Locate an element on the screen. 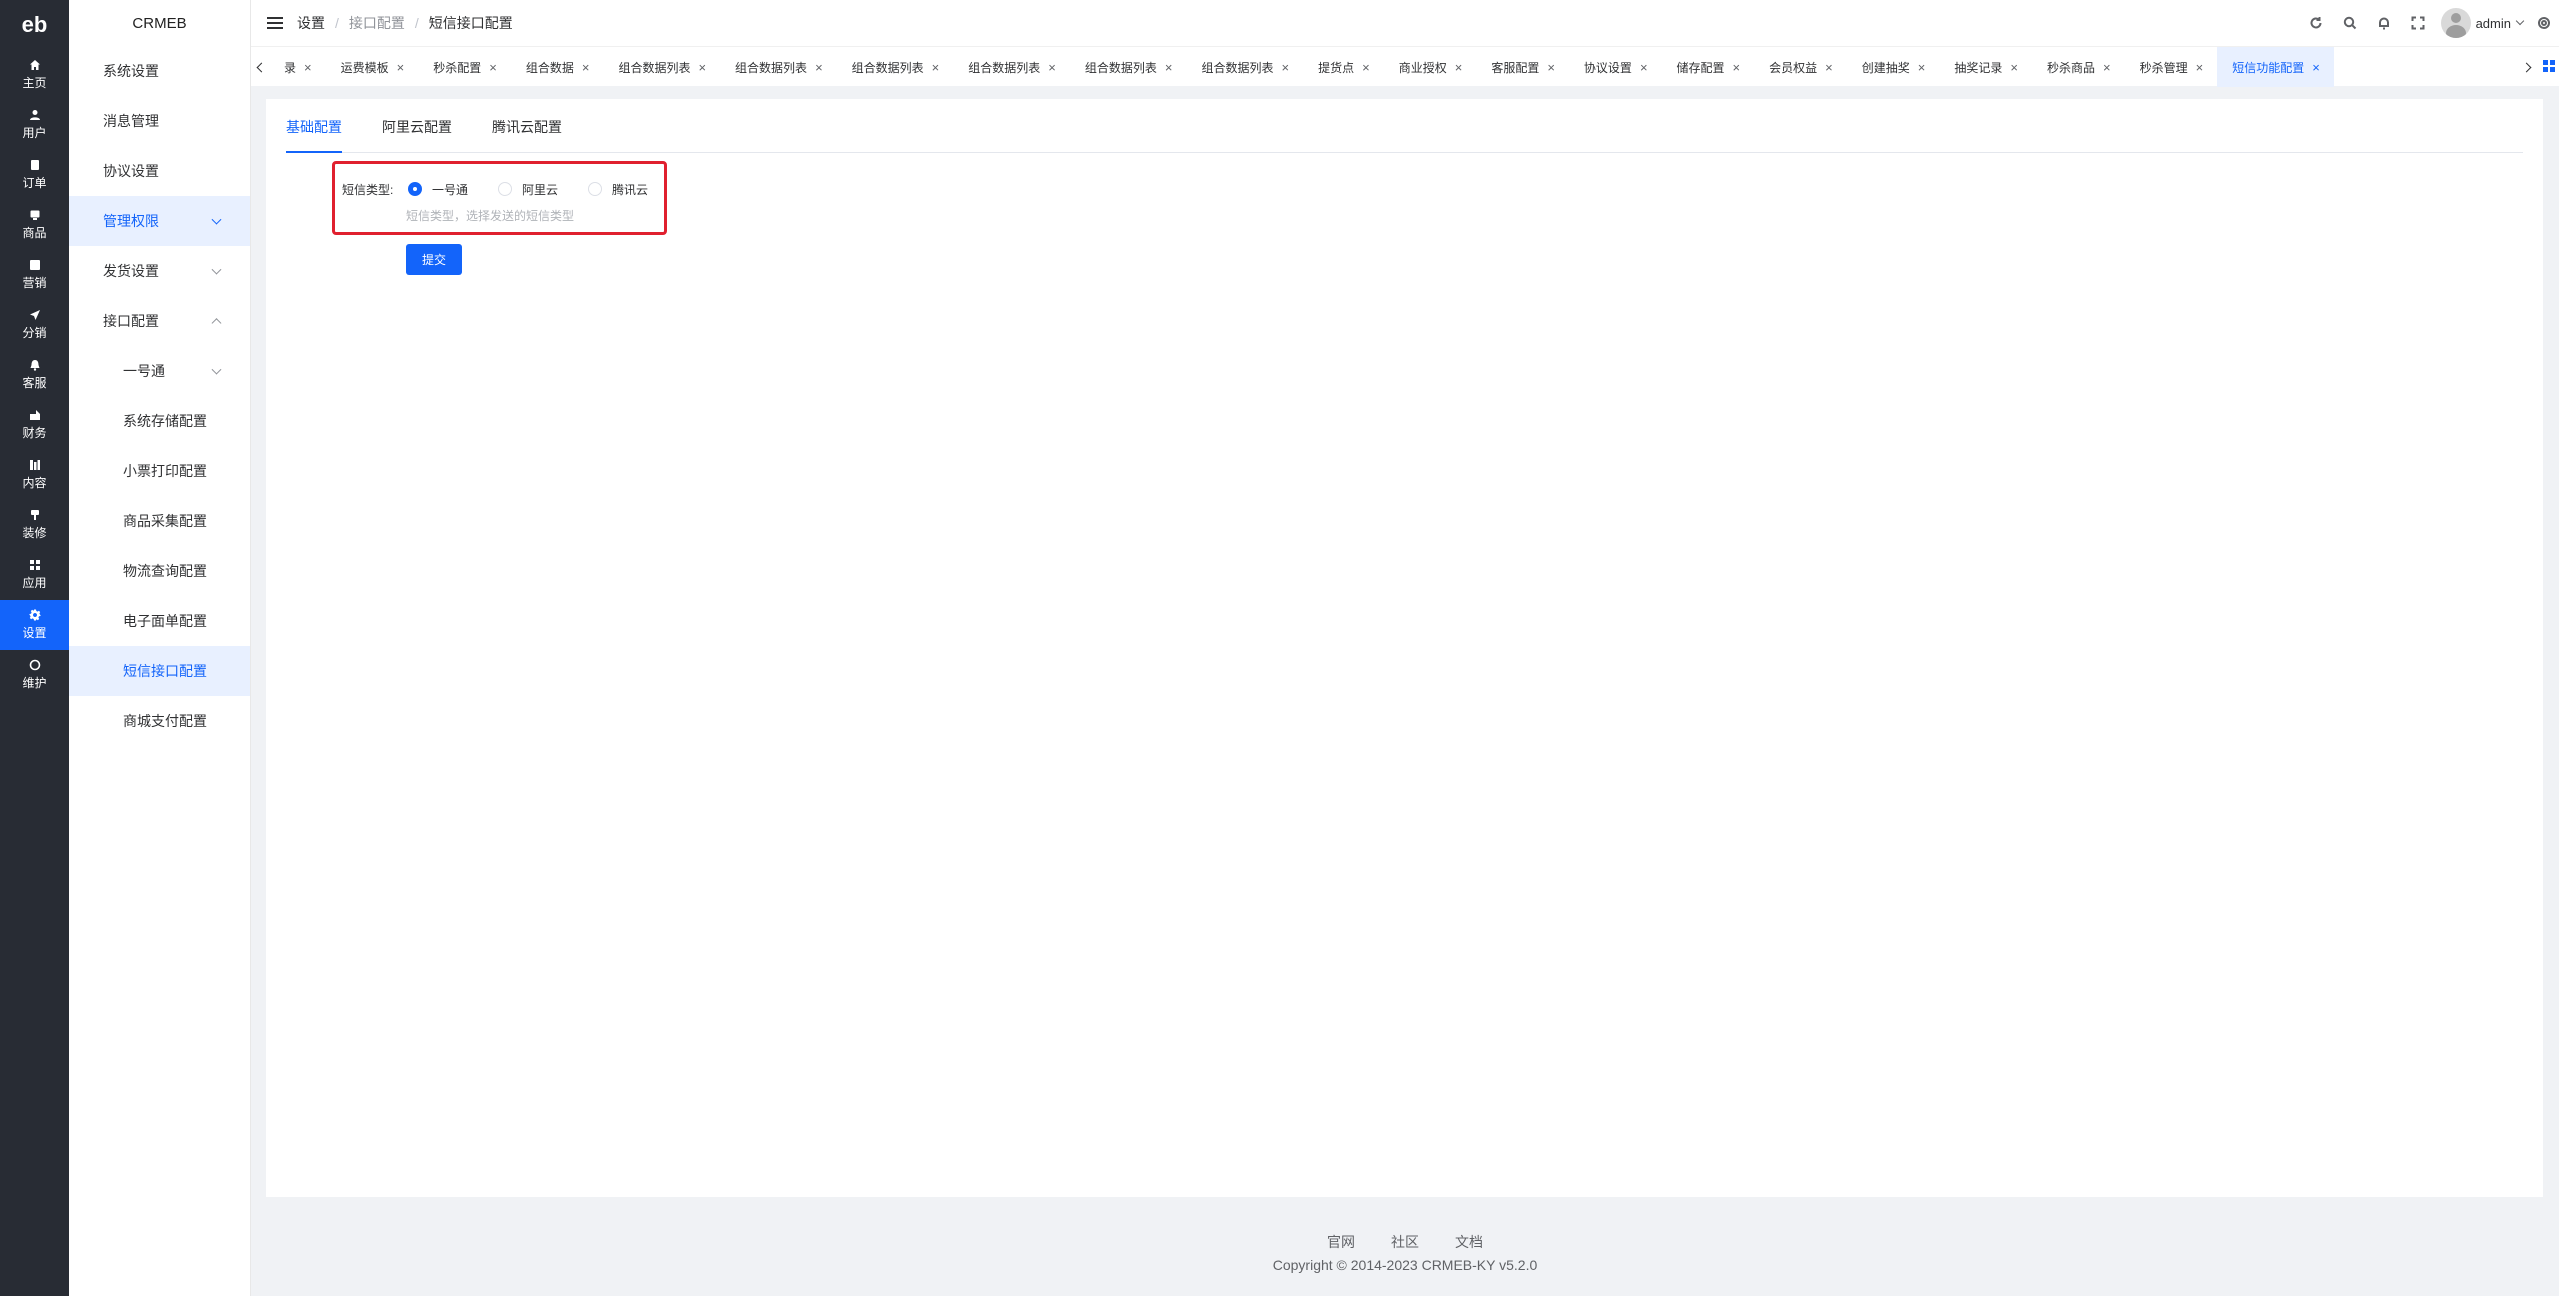 Image resolution: width=2559 pixels, height=1296 pixels. search-icon is located at coordinates (2350, 23).